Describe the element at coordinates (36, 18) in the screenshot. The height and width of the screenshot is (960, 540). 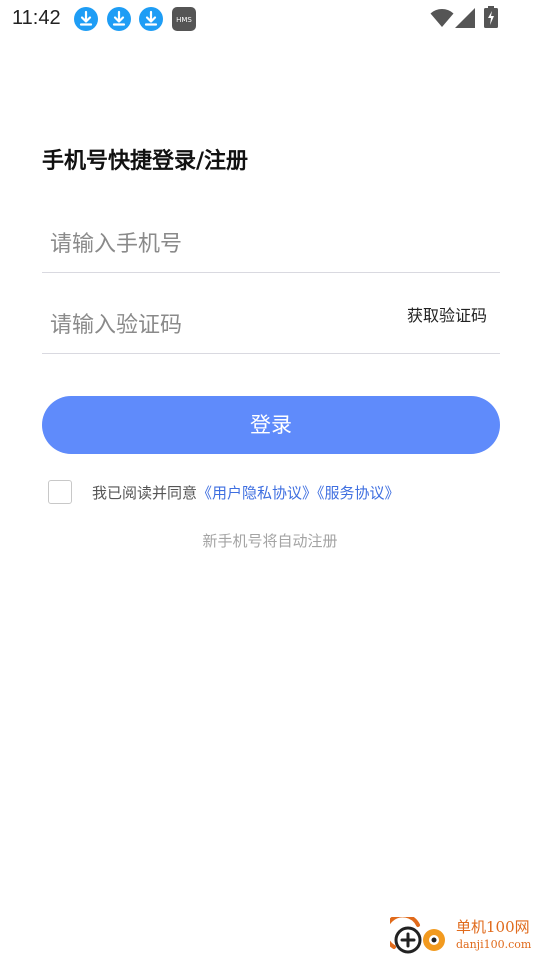
I see `status-time: 11:42` at that location.